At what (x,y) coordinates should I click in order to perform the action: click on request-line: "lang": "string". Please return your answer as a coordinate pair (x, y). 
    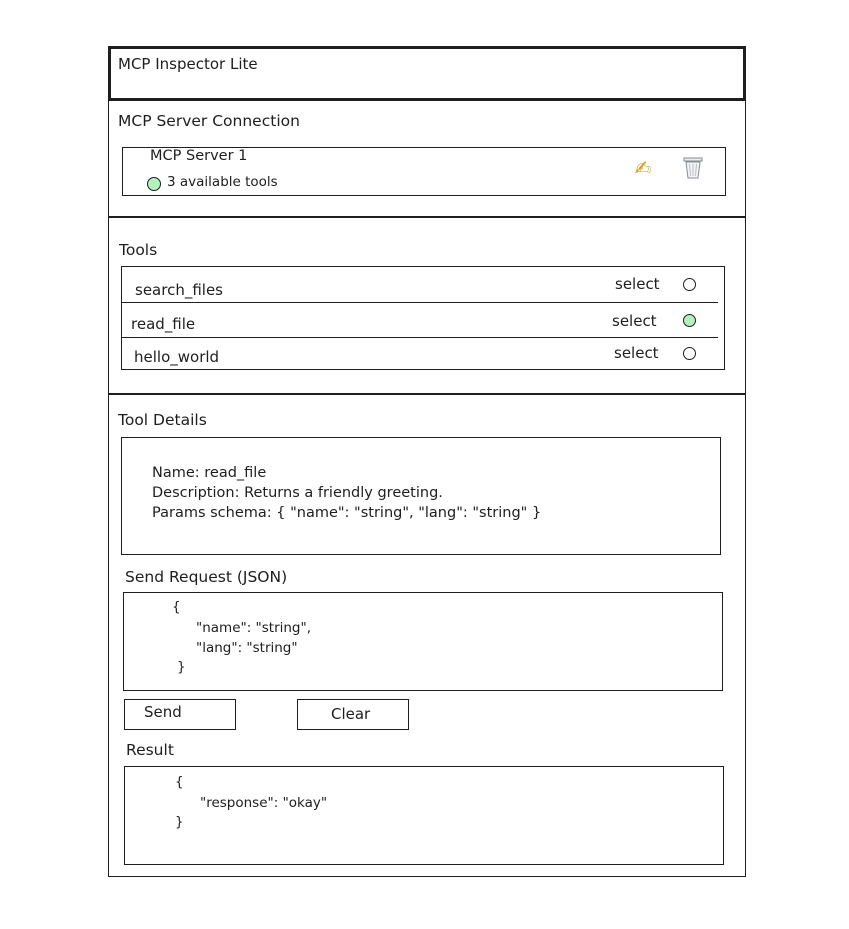
    Looking at the image, I should click on (247, 648).